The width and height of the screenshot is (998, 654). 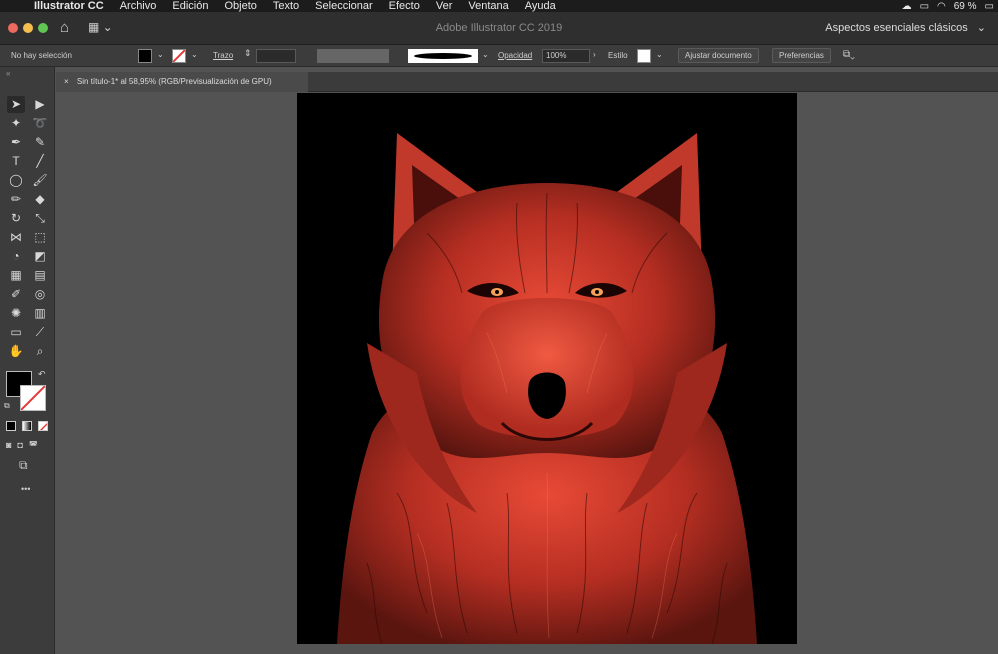 What do you see at coordinates (223, 55) in the screenshot?
I see `stroke-label: Trazo` at bounding box center [223, 55].